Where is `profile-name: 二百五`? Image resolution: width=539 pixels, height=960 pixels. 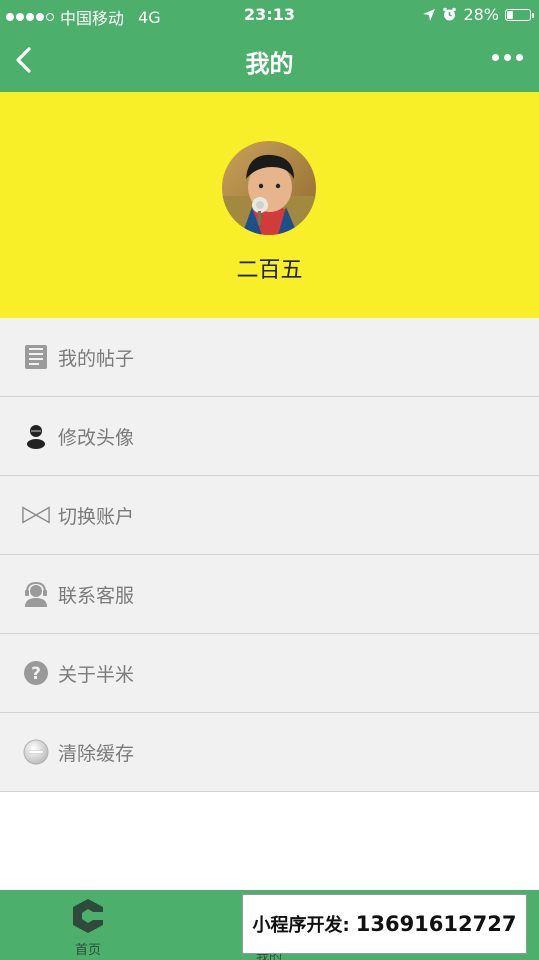
profile-name: 二百五 is located at coordinates (269, 270).